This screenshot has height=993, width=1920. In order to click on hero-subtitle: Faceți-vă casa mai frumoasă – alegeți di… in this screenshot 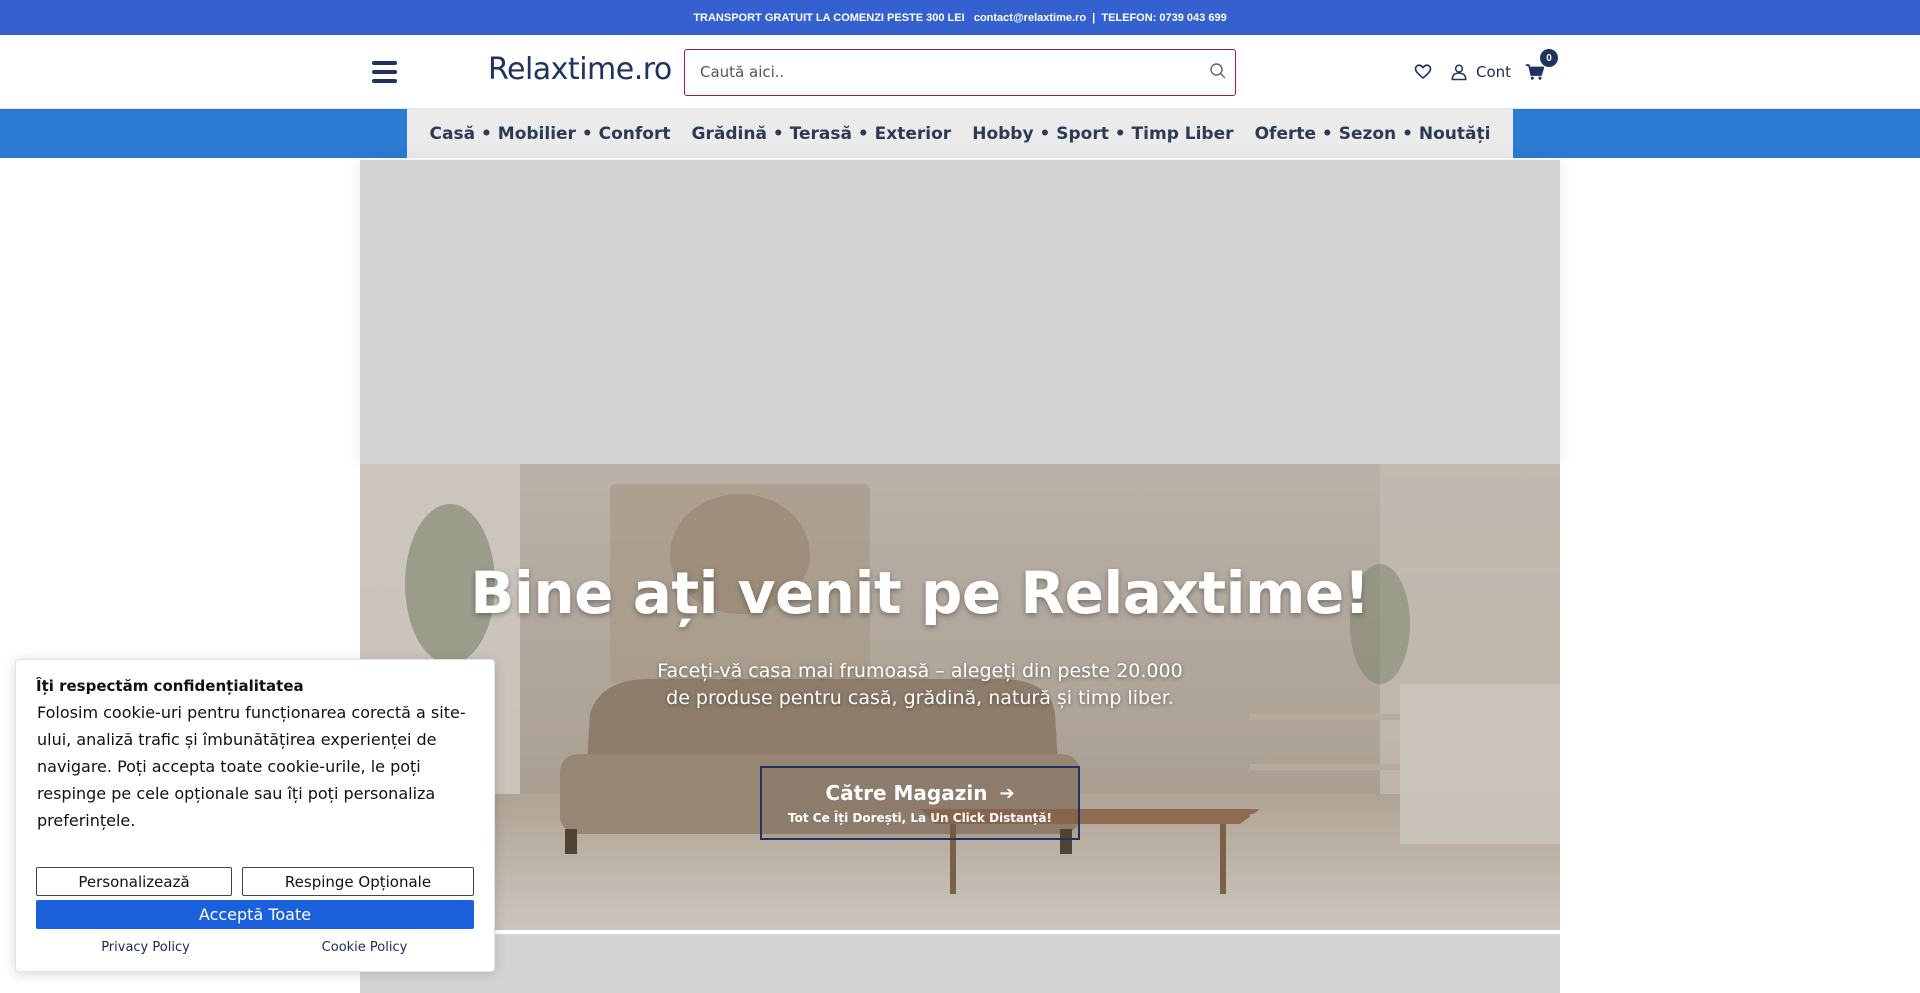, I will do `click(920, 685)`.